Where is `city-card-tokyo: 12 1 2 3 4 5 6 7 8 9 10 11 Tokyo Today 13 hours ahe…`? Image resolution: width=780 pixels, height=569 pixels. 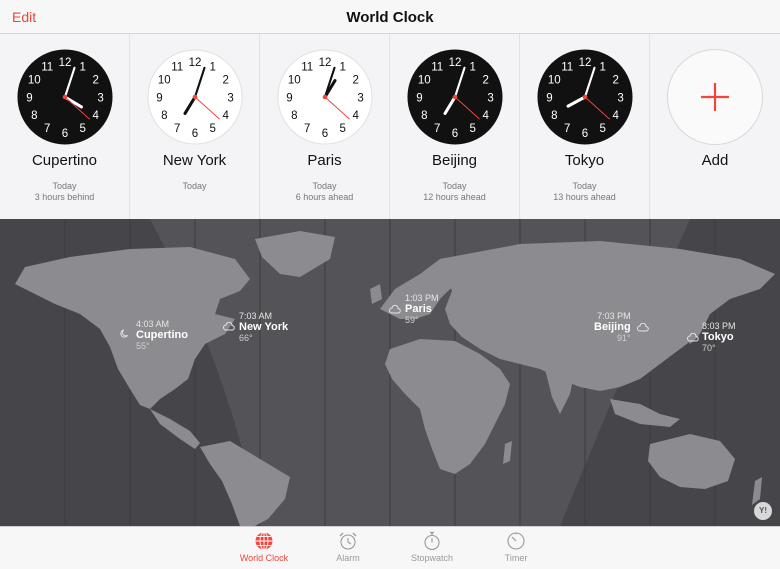 city-card-tokyo: 12 1 2 3 4 5 6 7 8 9 10 11 Tokyo Today 13 hours ahe… is located at coordinates (585, 126).